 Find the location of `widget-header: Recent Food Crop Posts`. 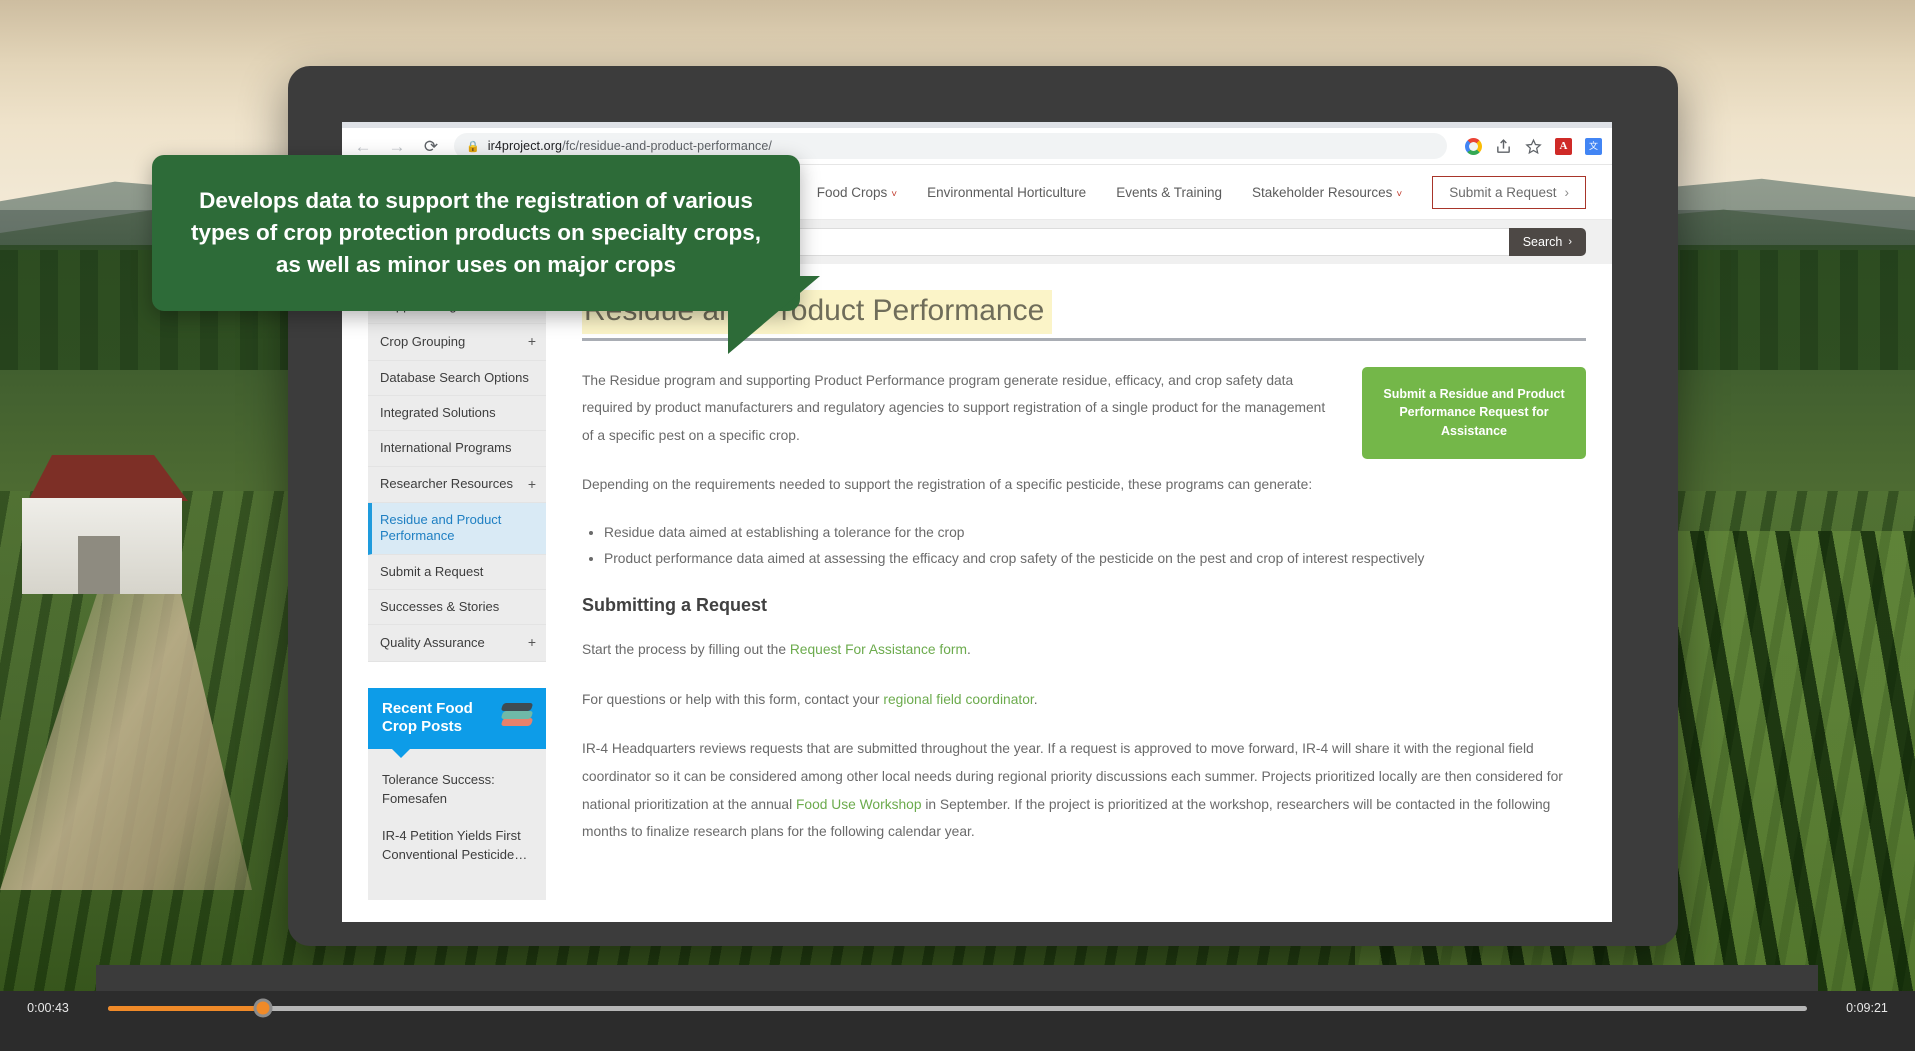

widget-header: Recent Food Crop Posts is located at coordinates (457, 722).